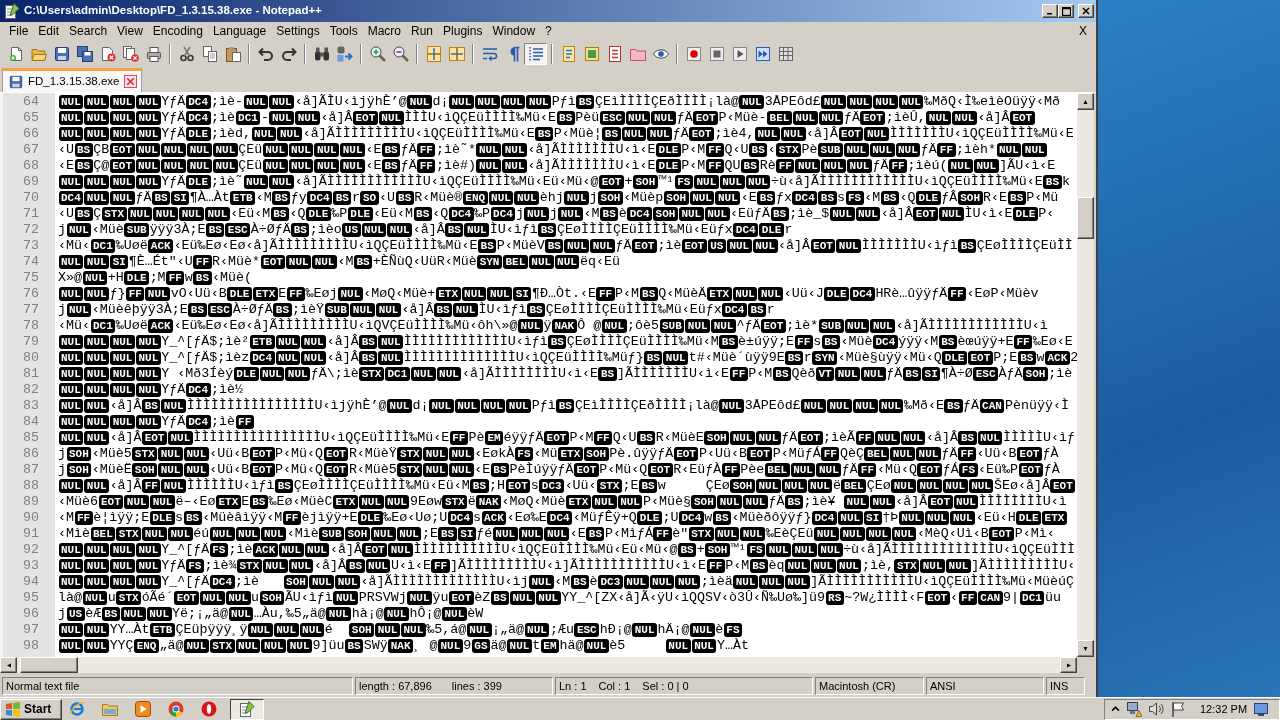 This screenshot has height=720, width=1280. What do you see at coordinates (571, 645) in the screenshot?
I see `code-text: hä@` at bounding box center [571, 645].